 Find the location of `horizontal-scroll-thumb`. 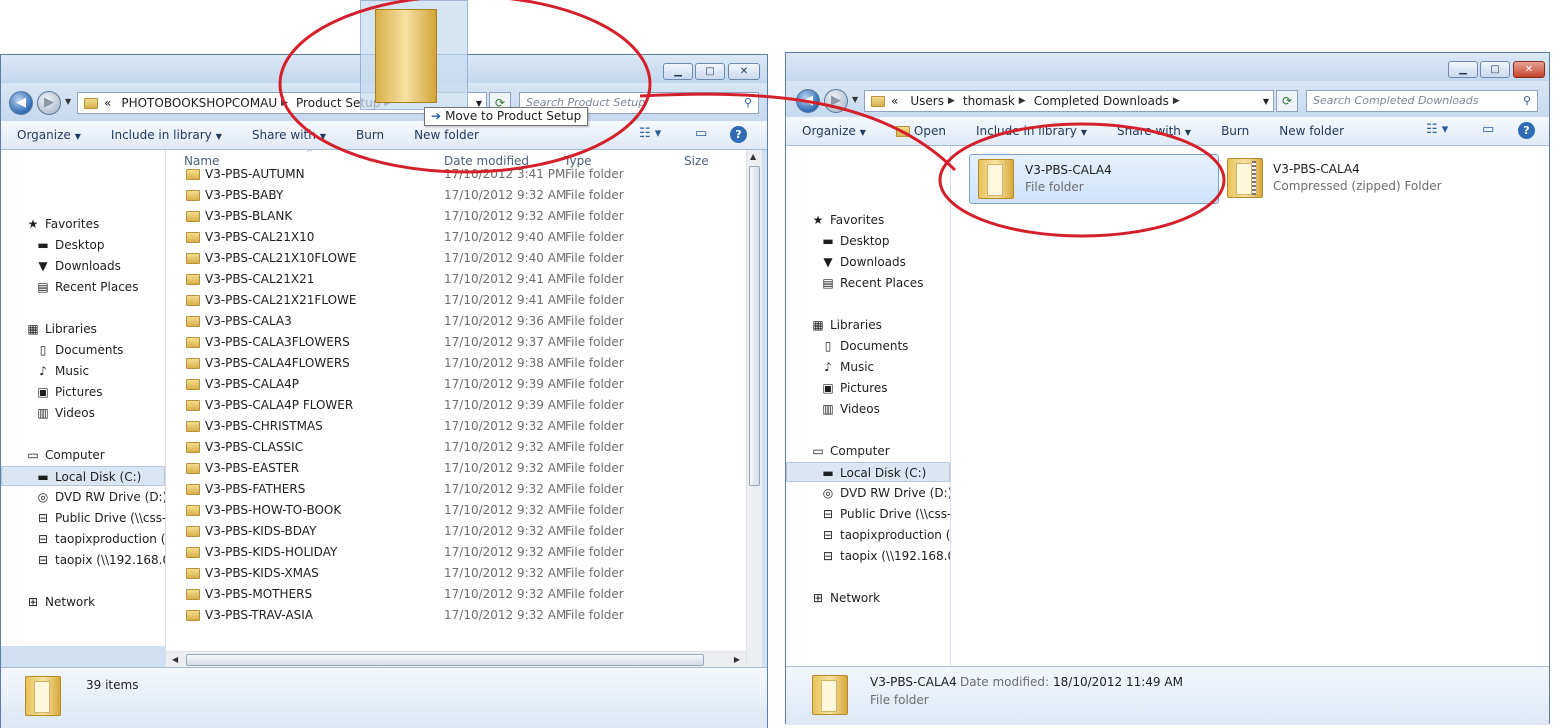

horizontal-scroll-thumb is located at coordinates (445, 660).